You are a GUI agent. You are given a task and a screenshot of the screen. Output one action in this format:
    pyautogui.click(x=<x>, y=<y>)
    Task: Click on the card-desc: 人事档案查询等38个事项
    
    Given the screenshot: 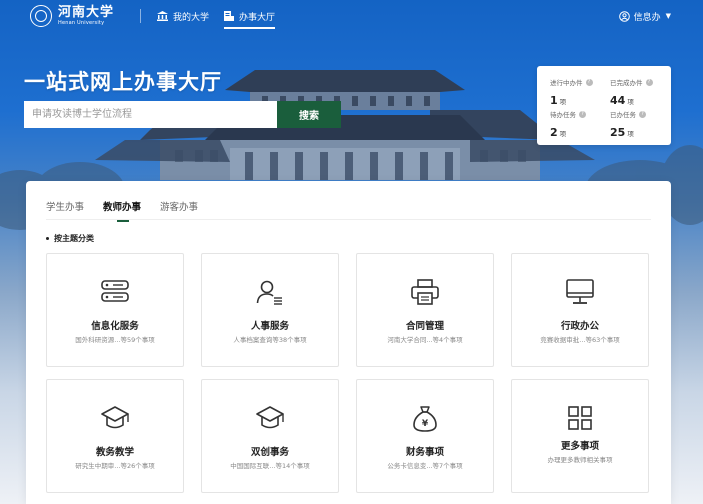 What is the action you would take?
    pyautogui.click(x=270, y=340)
    